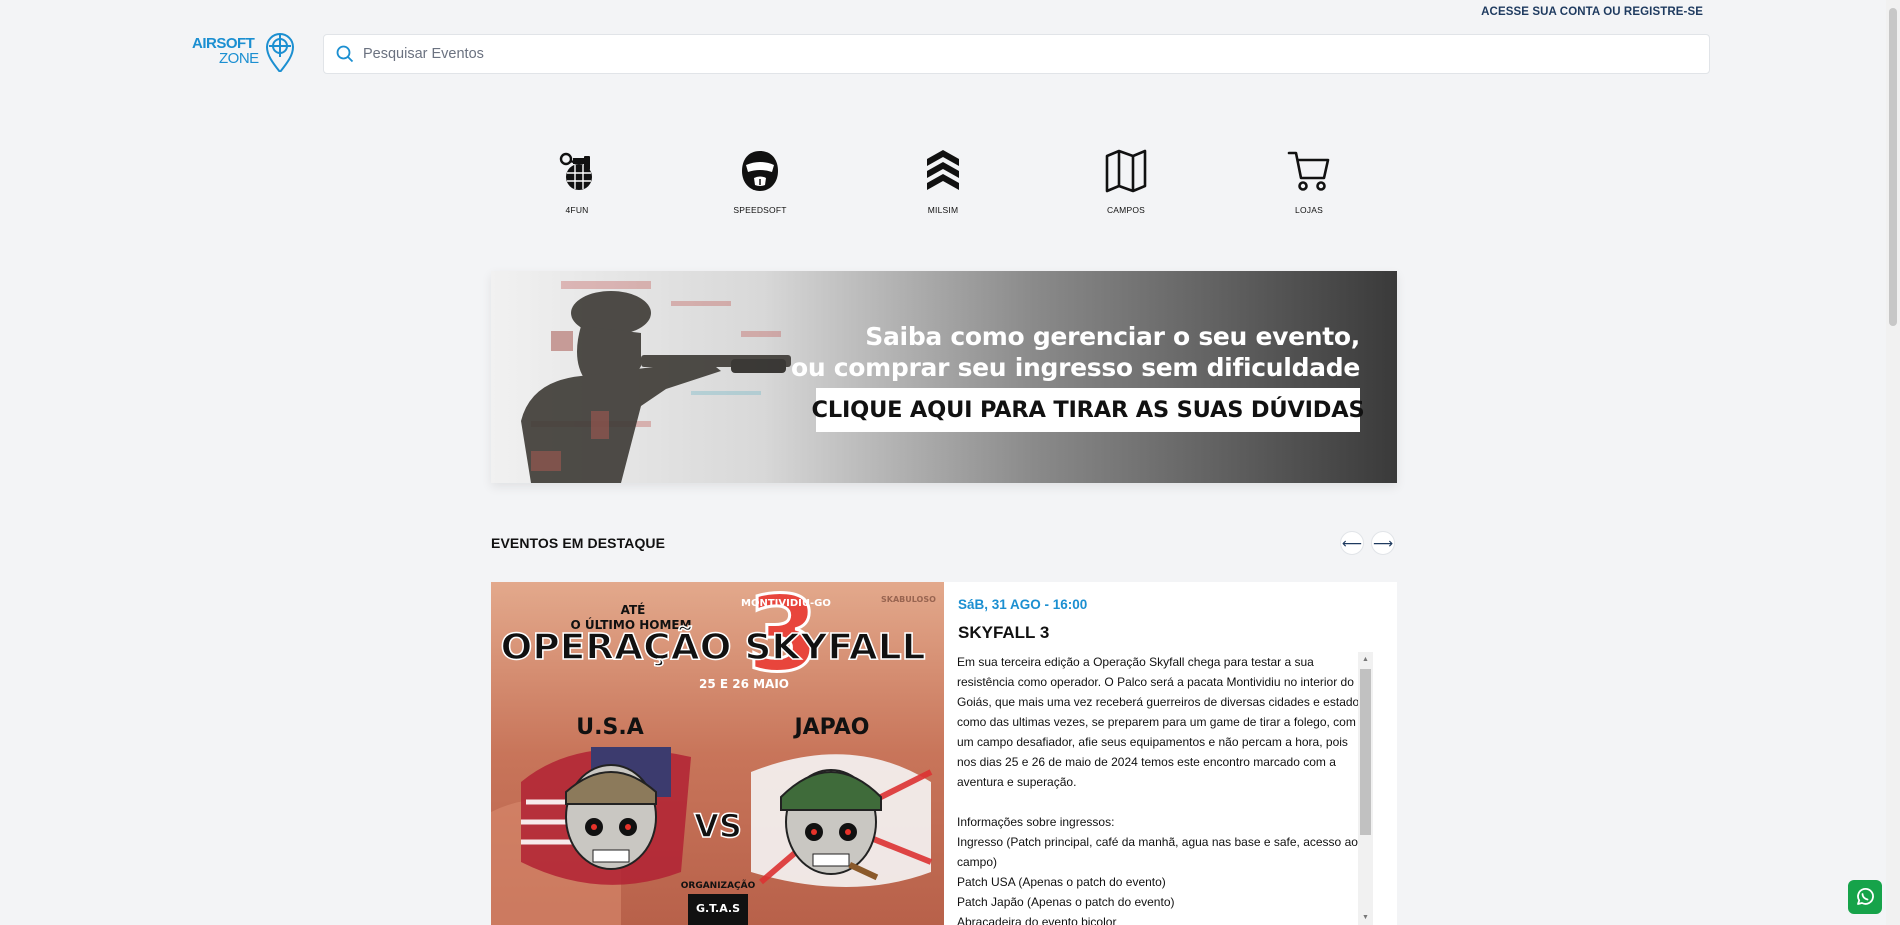  What do you see at coordinates (239, 58) in the screenshot?
I see `logo-text-zone: ZONE` at bounding box center [239, 58].